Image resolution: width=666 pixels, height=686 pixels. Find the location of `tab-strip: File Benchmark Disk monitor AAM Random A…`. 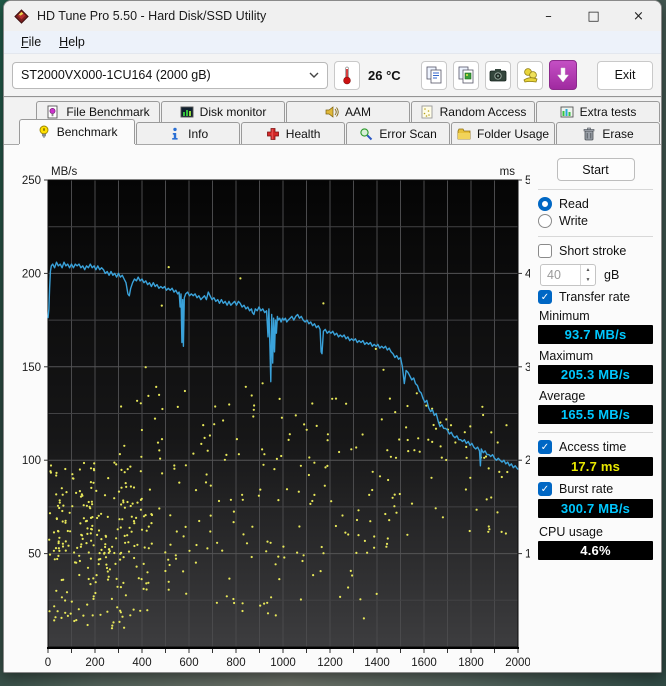

tab-strip: File Benchmark Disk monitor AAM Random A… is located at coordinates (332, 122).